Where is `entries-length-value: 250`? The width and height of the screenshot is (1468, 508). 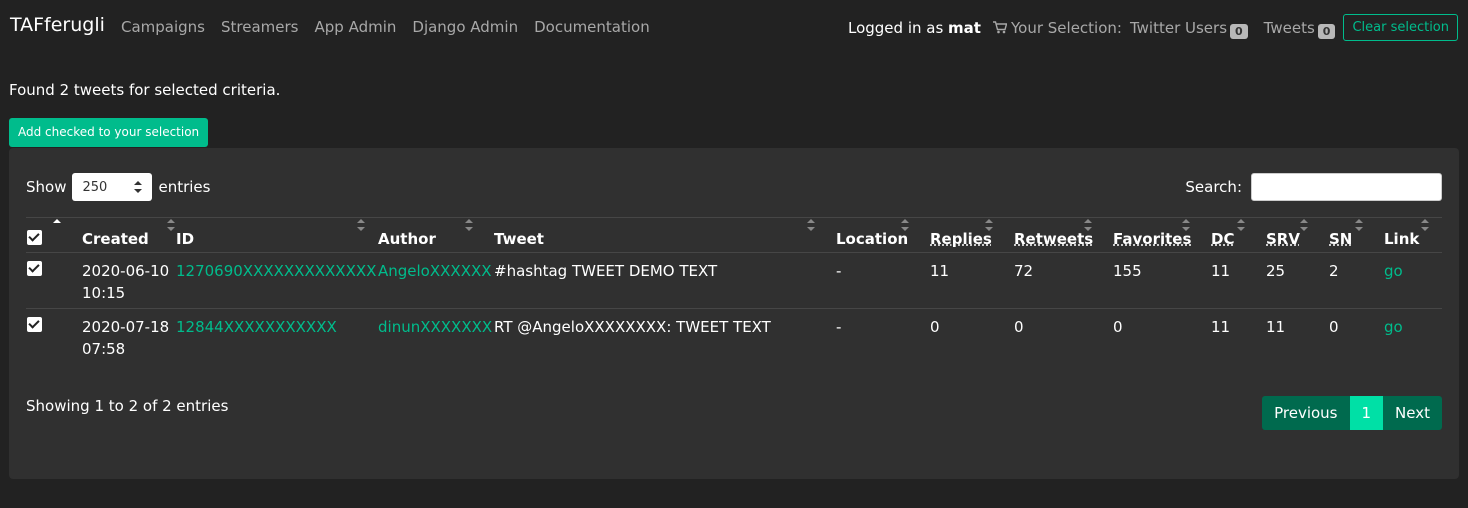
entries-length-value: 250 is located at coordinates (95, 187).